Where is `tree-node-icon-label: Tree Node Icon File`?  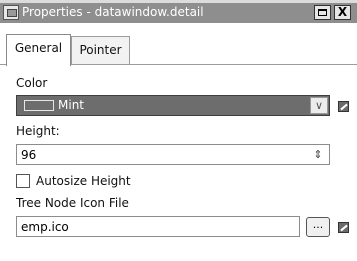
tree-node-icon-label: Tree Node Icon File is located at coordinates (72, 203).